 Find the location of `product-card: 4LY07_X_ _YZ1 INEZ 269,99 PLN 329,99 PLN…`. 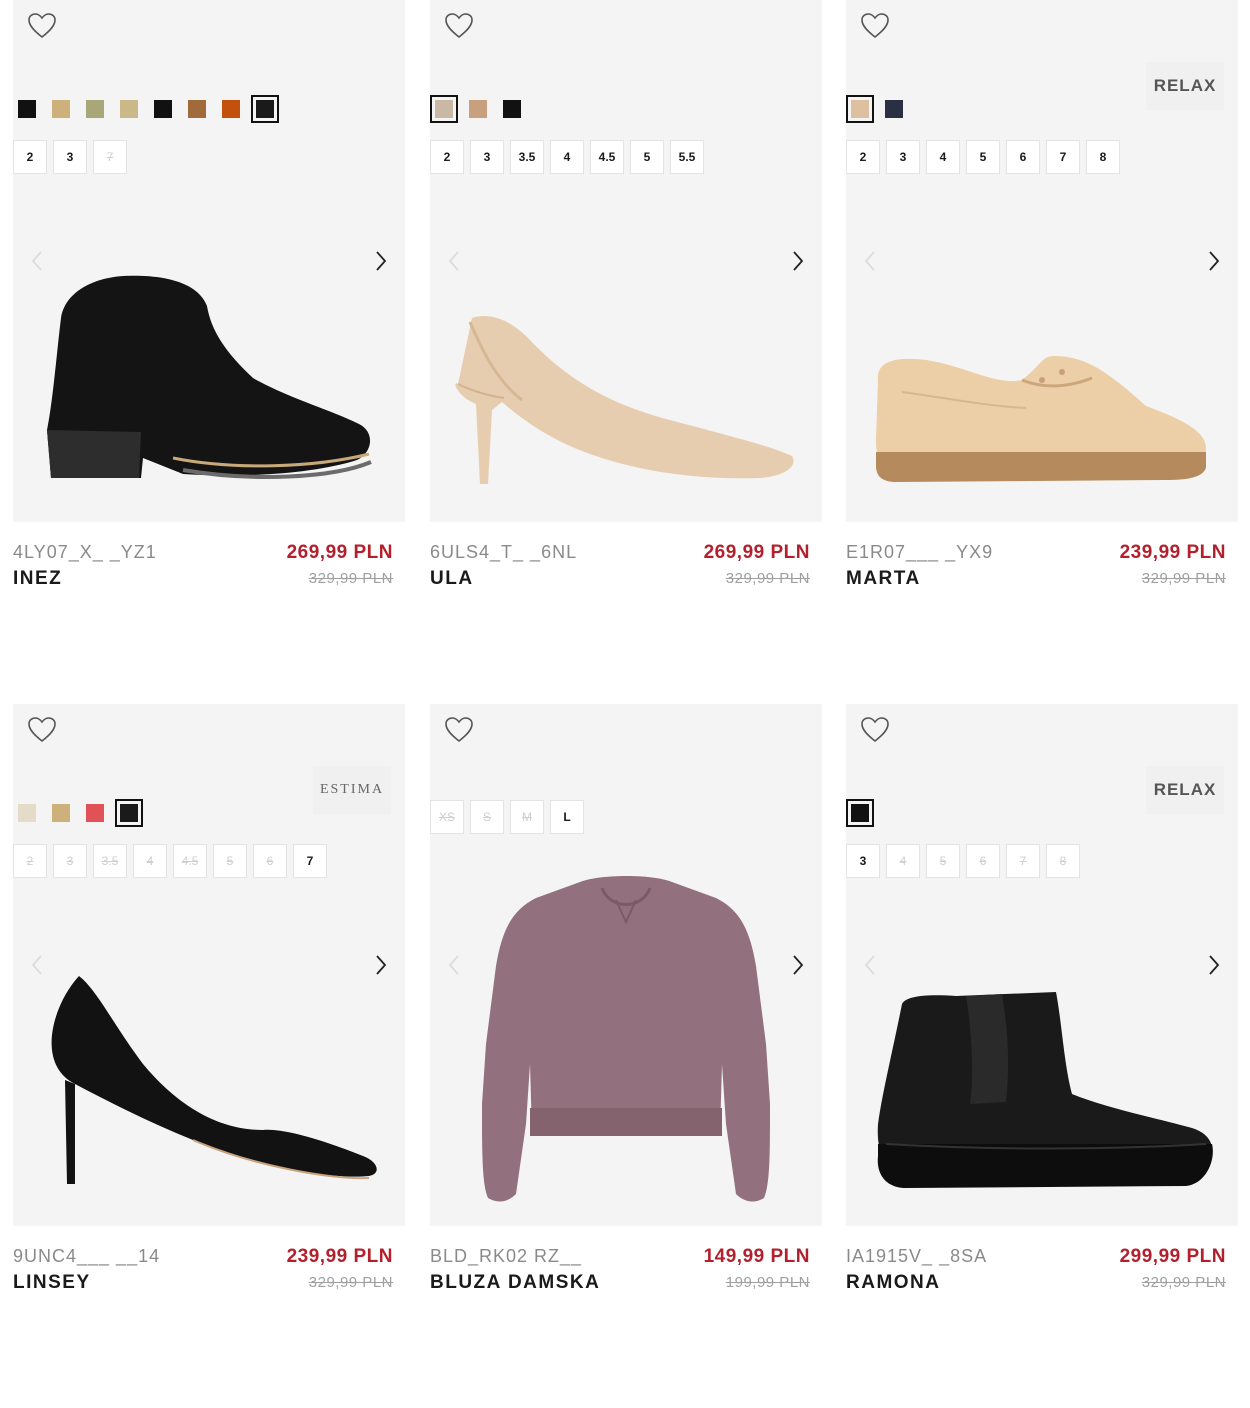

product-card: 4LY07_X_ _YZ1 INEZ 269,99 PLN 329,99 PLN… is located at coordinates (209, 294).